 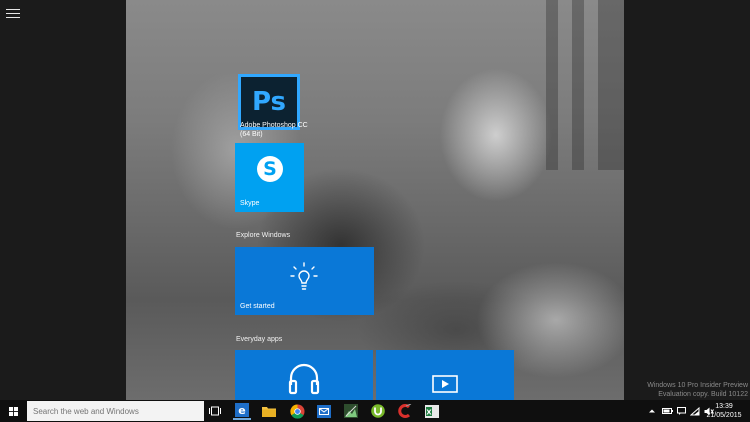 I want to click on task-view-button, so click(x=215, y=411).